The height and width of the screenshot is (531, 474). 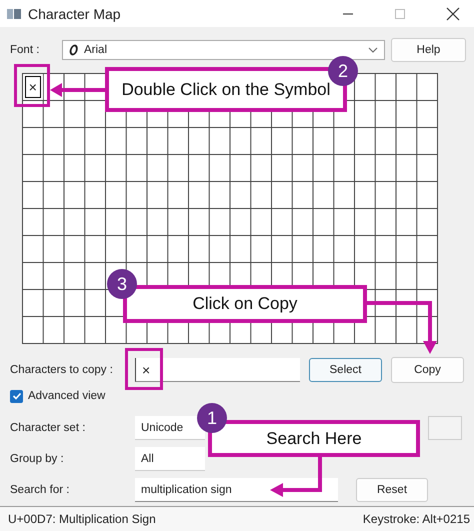 I want to click on group-by-dropdown: All, so click(x=170, y=459).